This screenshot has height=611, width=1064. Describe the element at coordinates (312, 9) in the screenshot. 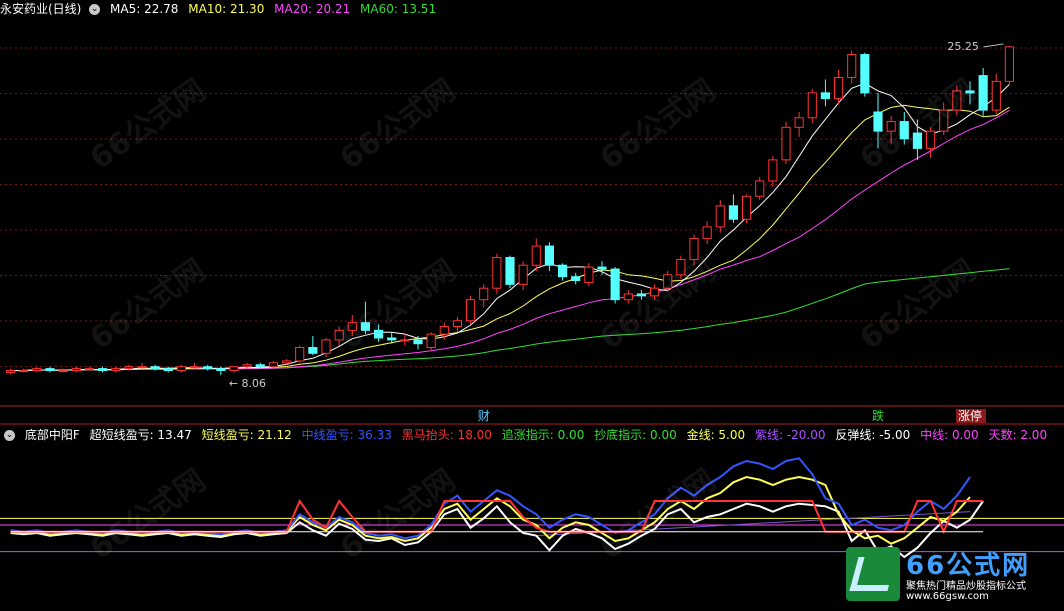

I see `ma20-label: MA20: 20.21` at that location.